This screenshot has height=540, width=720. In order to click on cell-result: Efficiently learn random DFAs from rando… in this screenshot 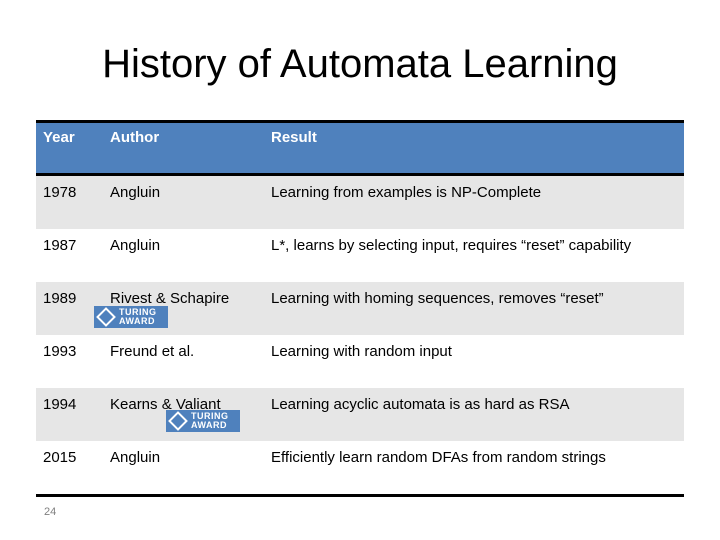, I will do `click(438, 457)`.